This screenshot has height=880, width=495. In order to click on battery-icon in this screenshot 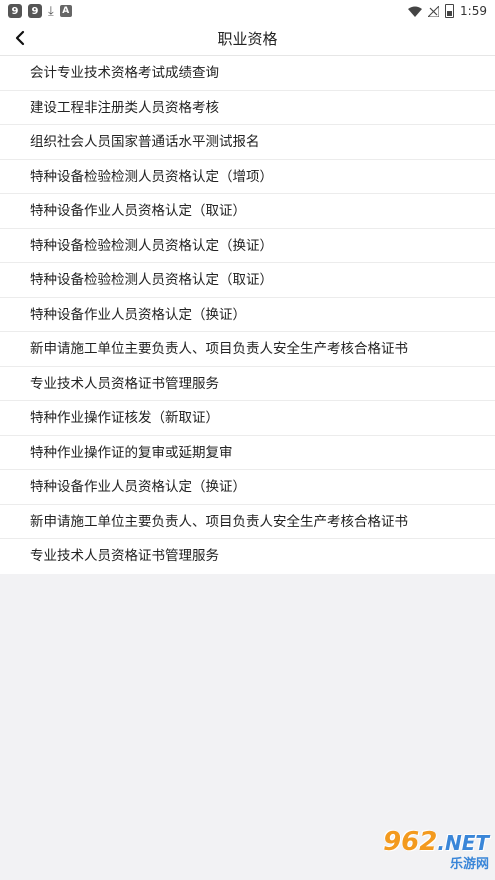, I will do `click(450, 11)`.